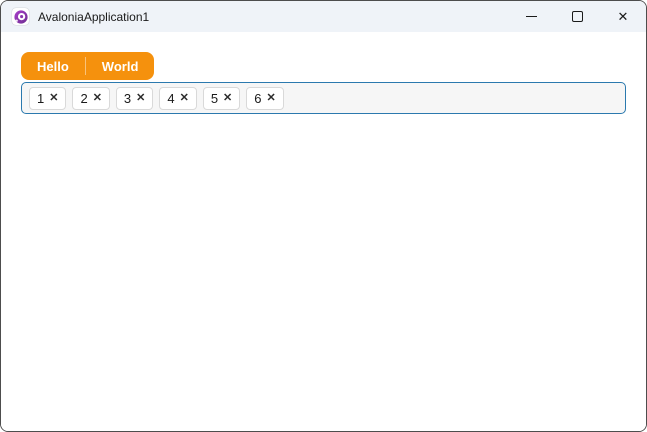 The image size is (647, 432). Describe the element at coordinates (265, 98) in the screenshot. I see `chip-6: 6 ✕` at that location.